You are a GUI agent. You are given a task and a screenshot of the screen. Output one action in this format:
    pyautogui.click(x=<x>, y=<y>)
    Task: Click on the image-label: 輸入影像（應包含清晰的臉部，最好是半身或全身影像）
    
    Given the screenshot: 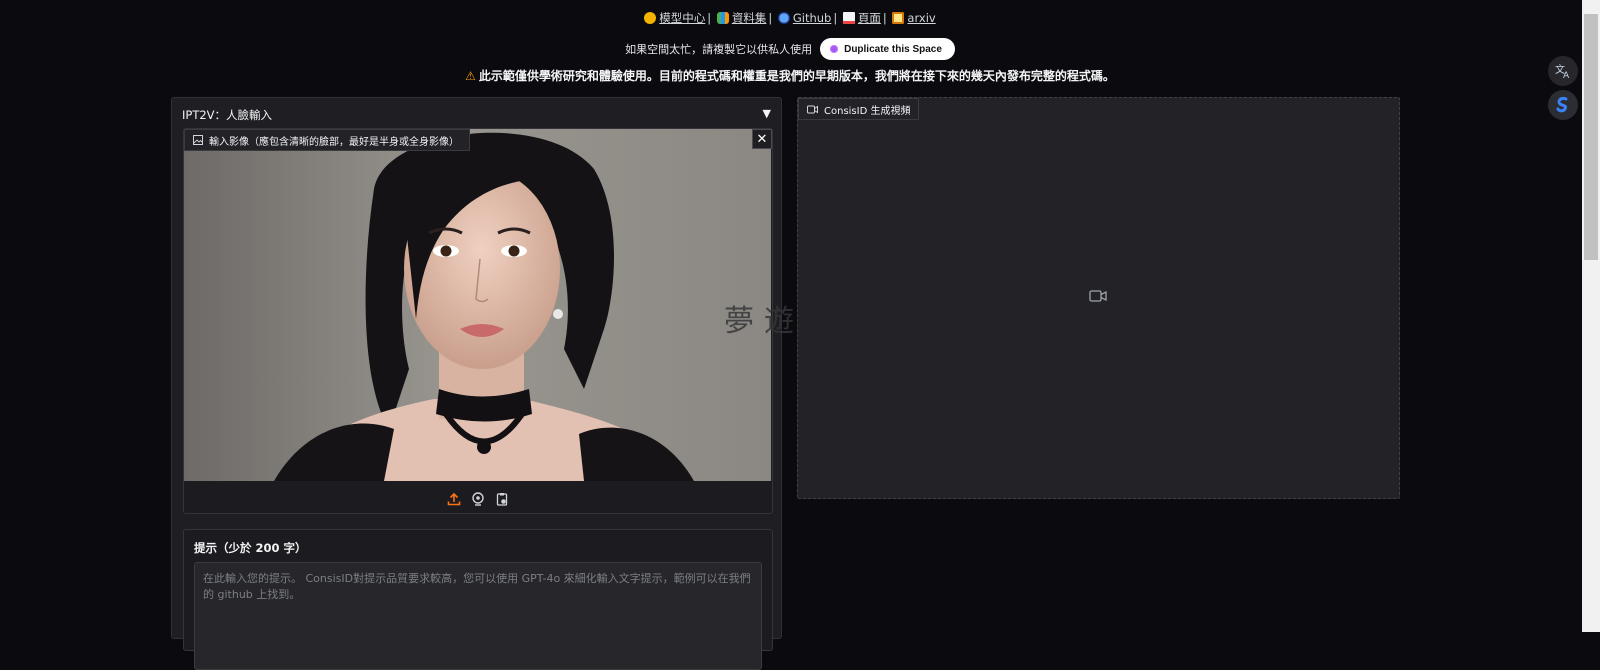 What is the action you would take?
    pyautogui.click(x=327, y=140)
    